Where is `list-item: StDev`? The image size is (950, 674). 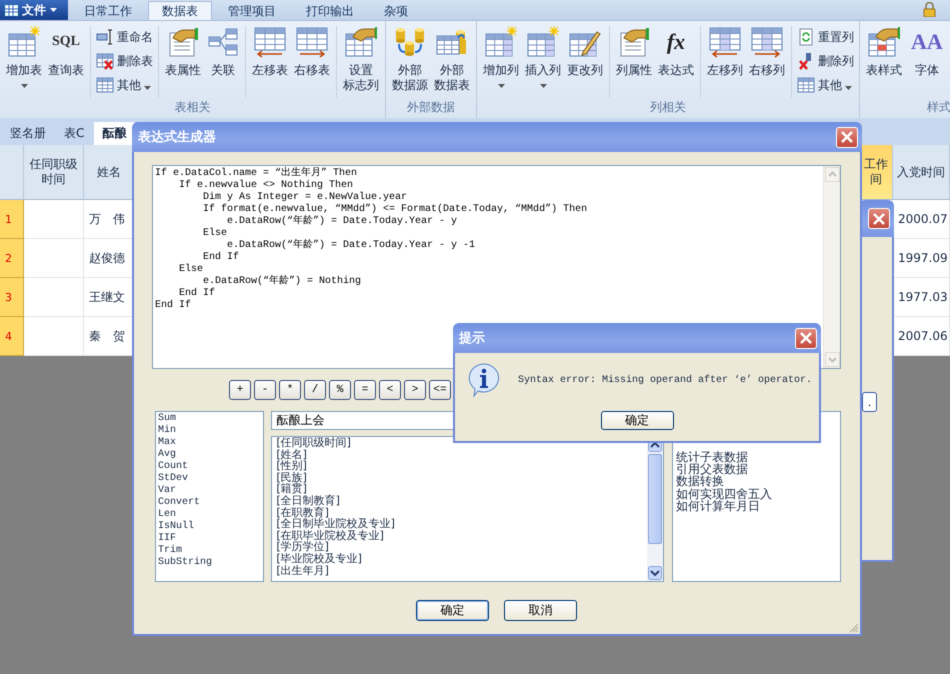
list-item: StDev is located at coordinates (210, 479).